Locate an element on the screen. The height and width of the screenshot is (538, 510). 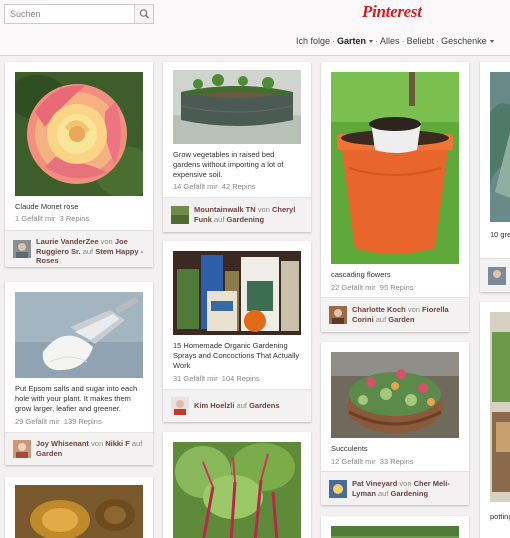
pin-description: Claude Monet rose is located at coordinates (47, 206).